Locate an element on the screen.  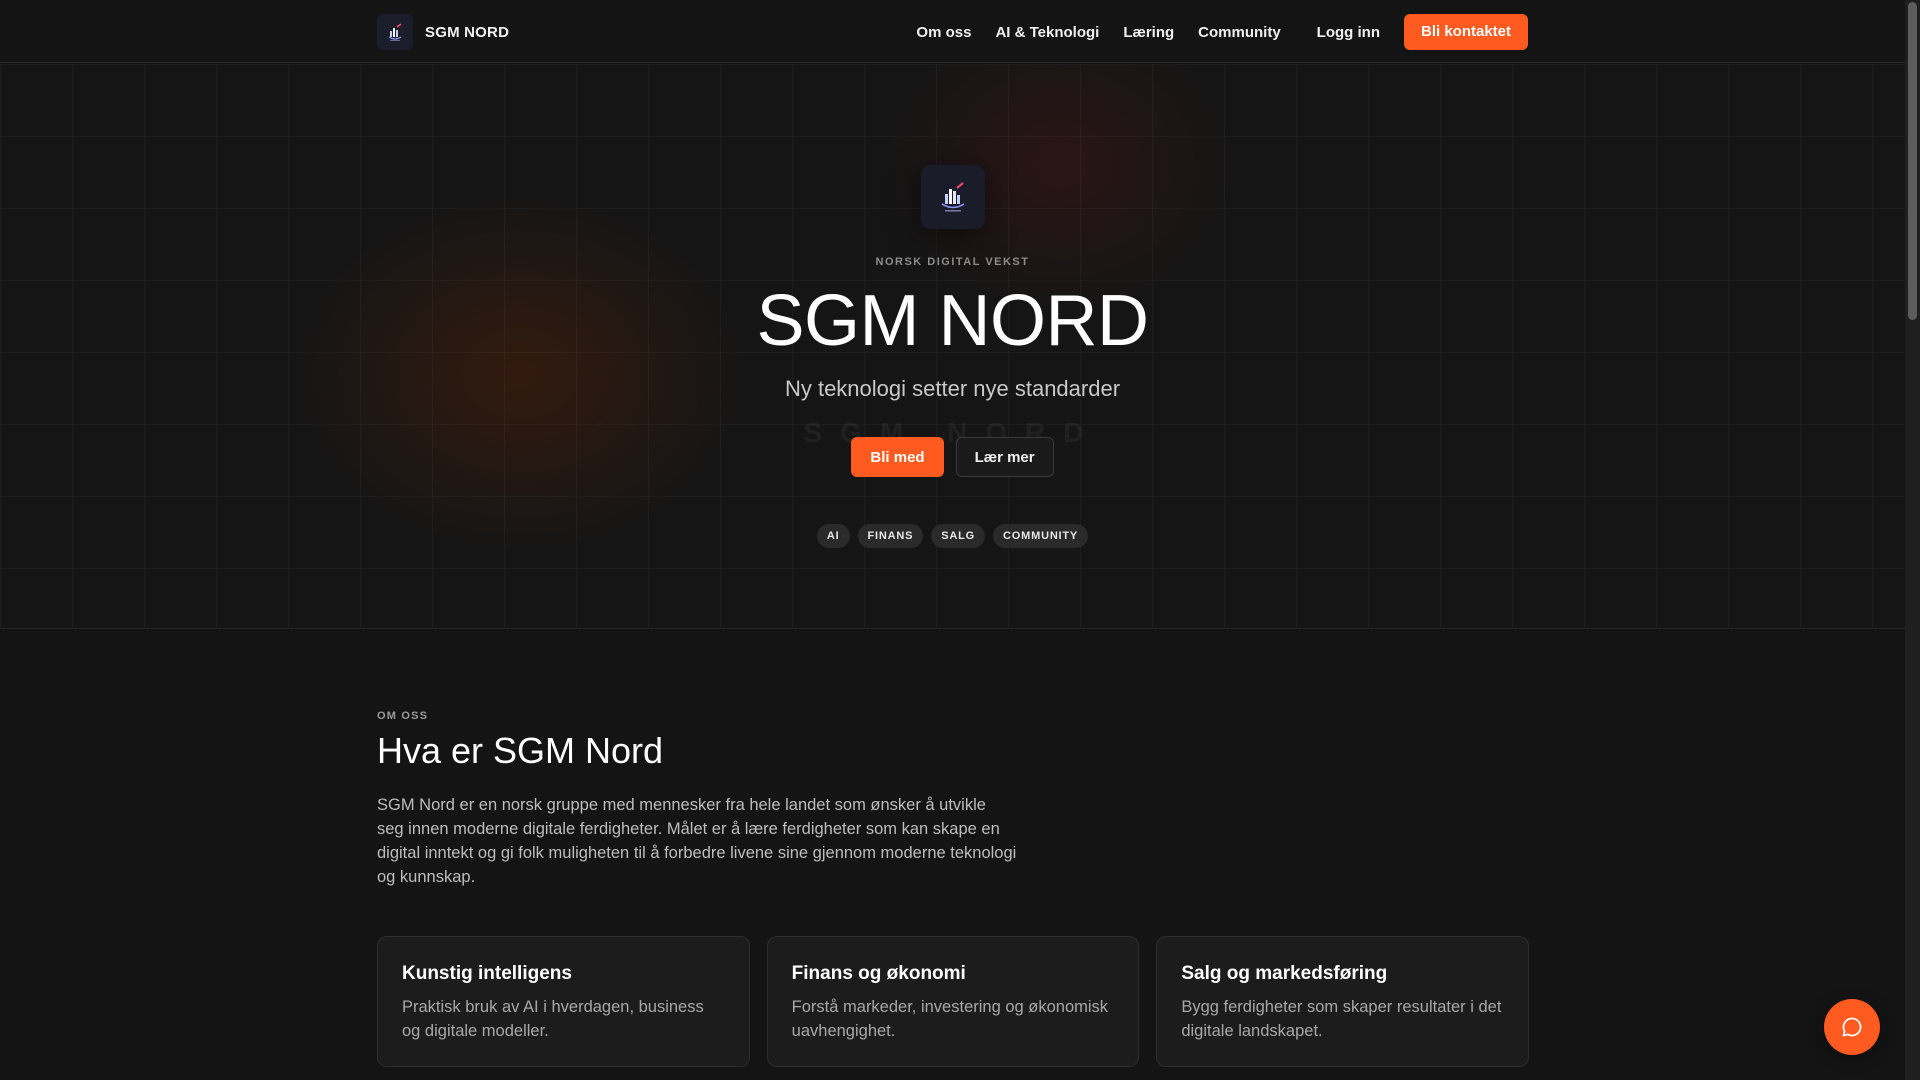
tag-finans: FINANS is located at coordinates (890, 536).